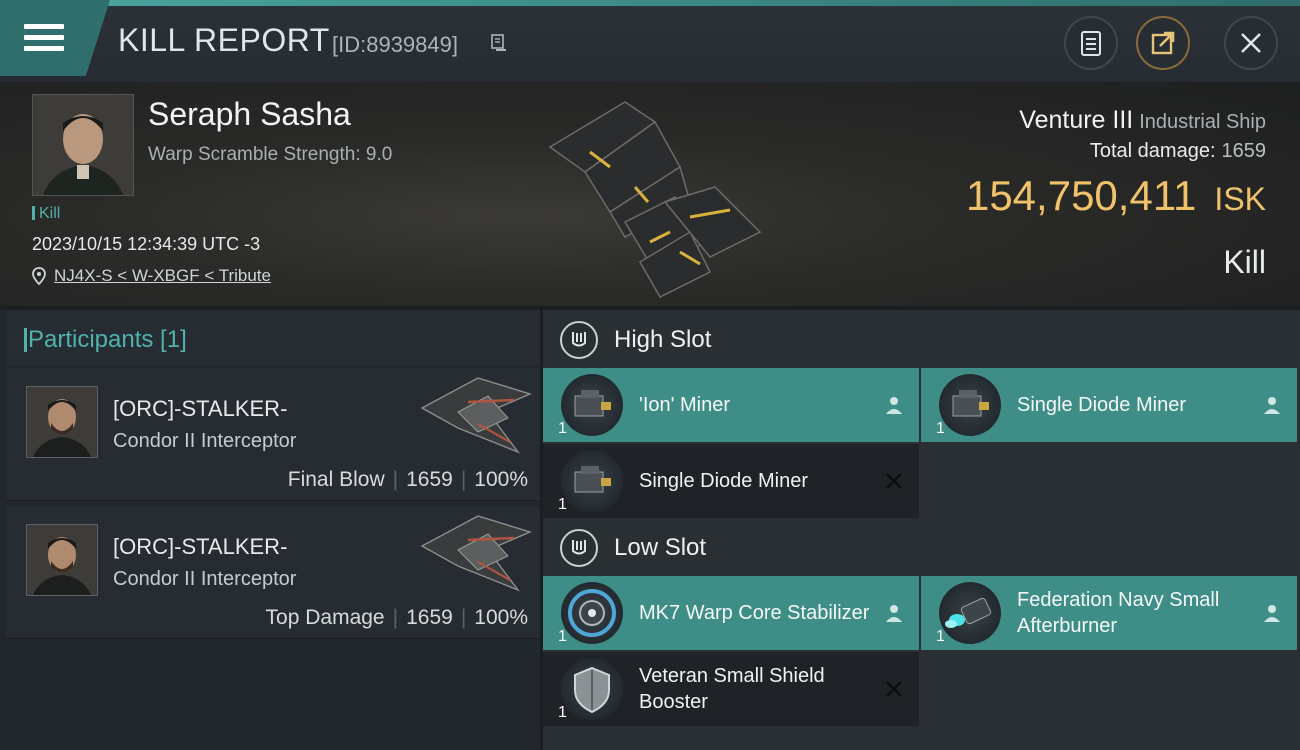  I want to click on participant-stats: Final Blow | 1659 | 100%, so click(407, 479).